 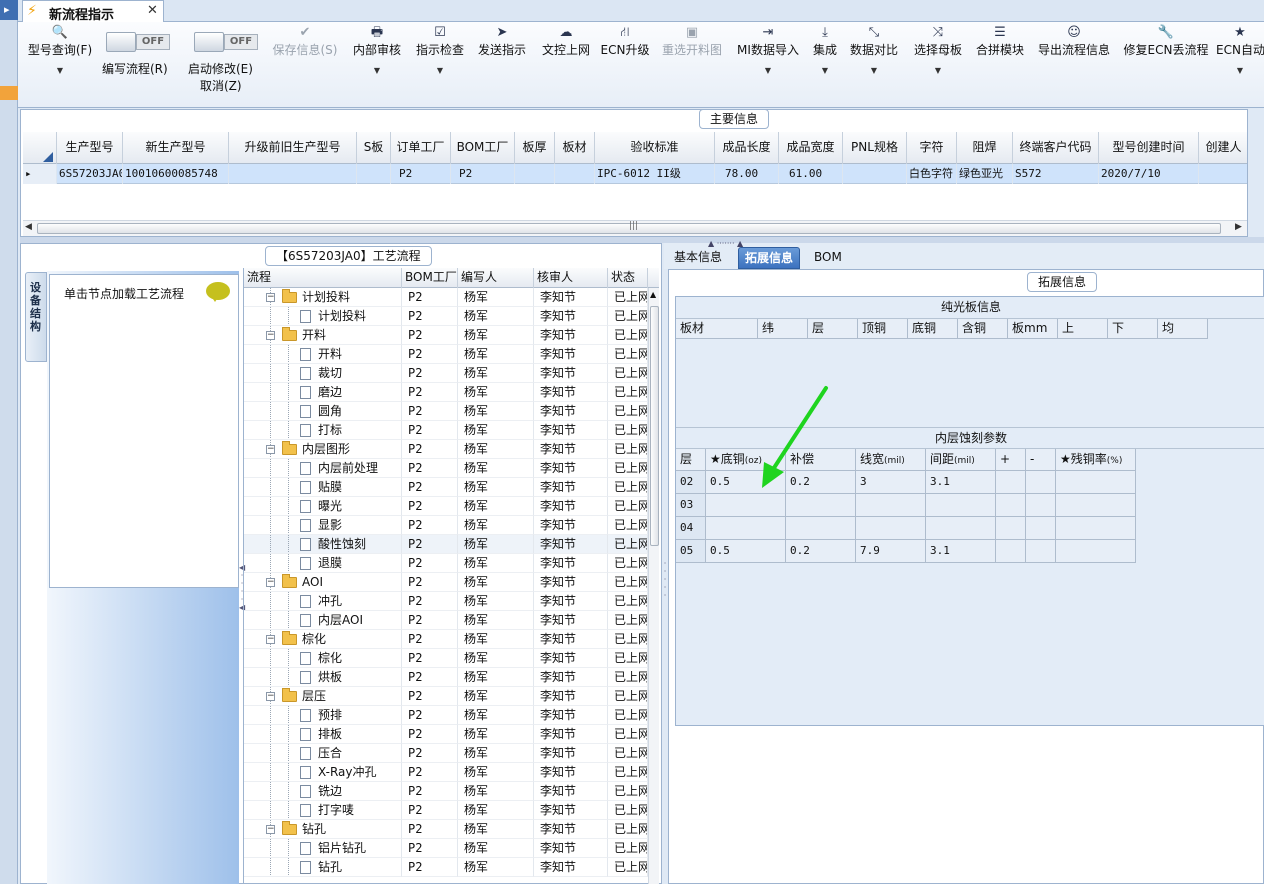 I want to click on table-cell: 6S57203JA0, so click(x=90, y=174).